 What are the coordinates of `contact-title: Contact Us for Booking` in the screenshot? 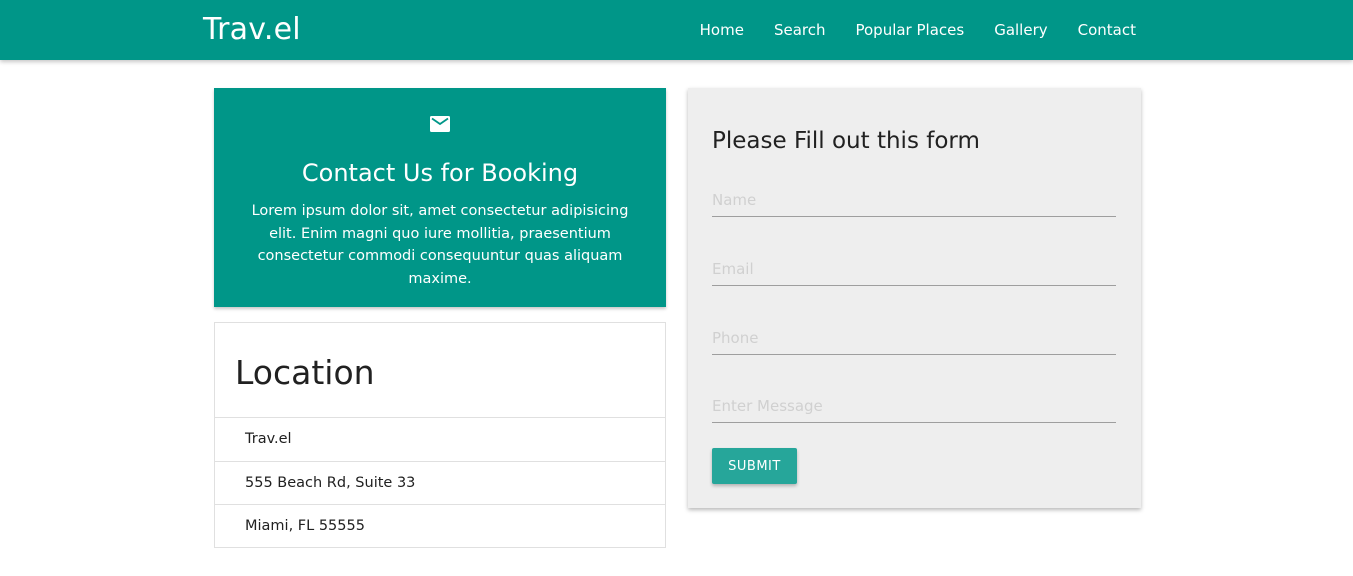 It's located at (440, 173).